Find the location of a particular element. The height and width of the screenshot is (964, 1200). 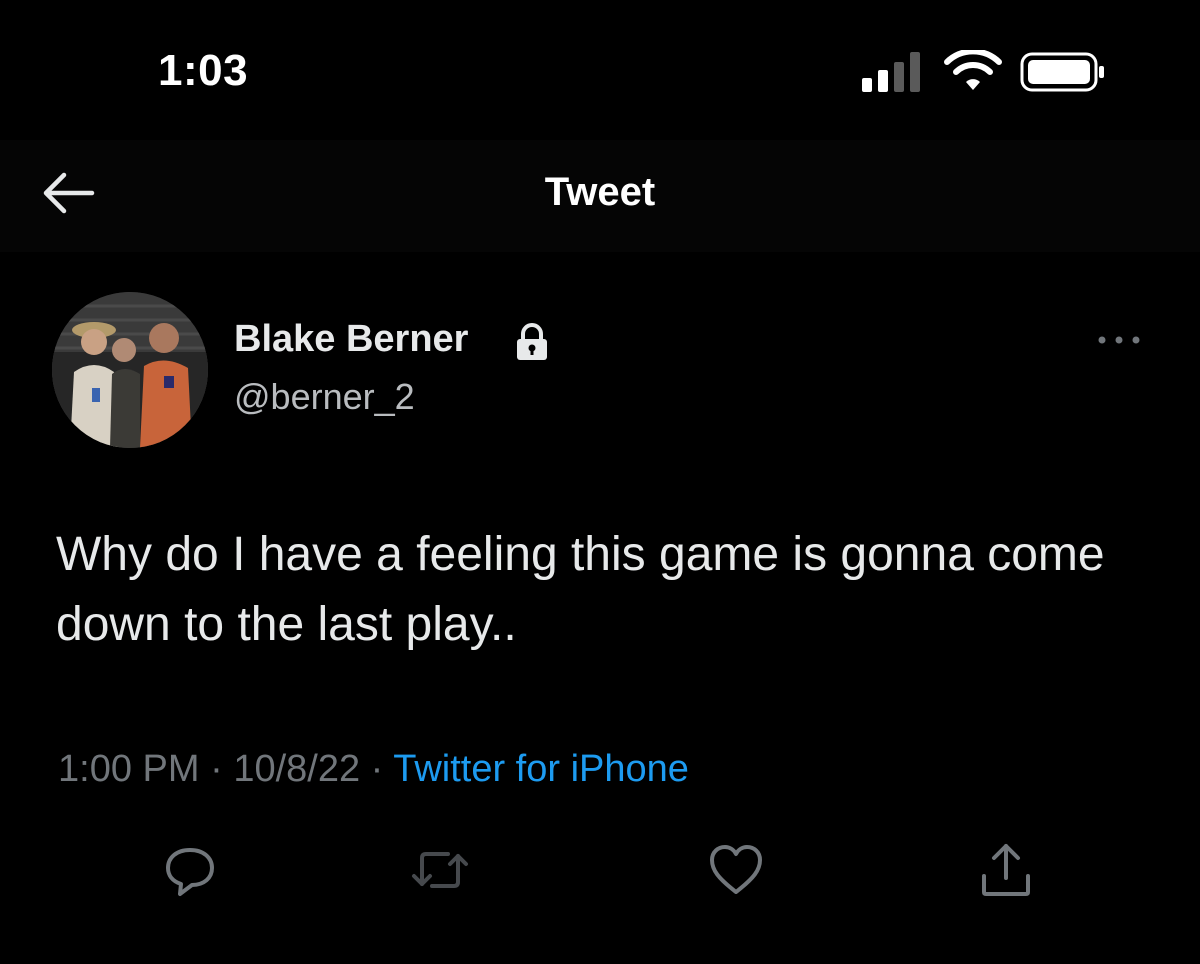

wifi-icon is located at coordinates (973, 70).